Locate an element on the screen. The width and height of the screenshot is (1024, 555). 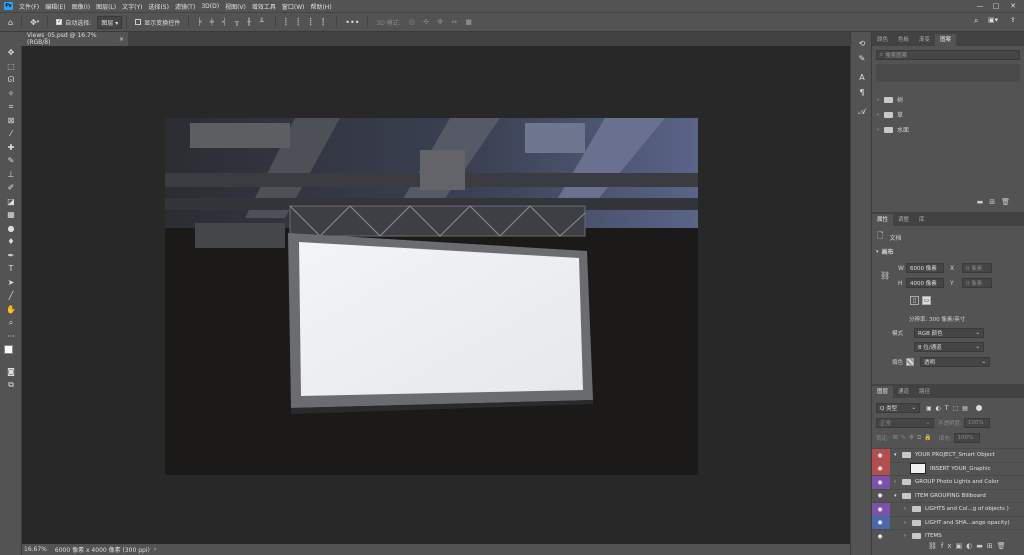
tab-patterns: 图案 is located at coordinates (946, 40).